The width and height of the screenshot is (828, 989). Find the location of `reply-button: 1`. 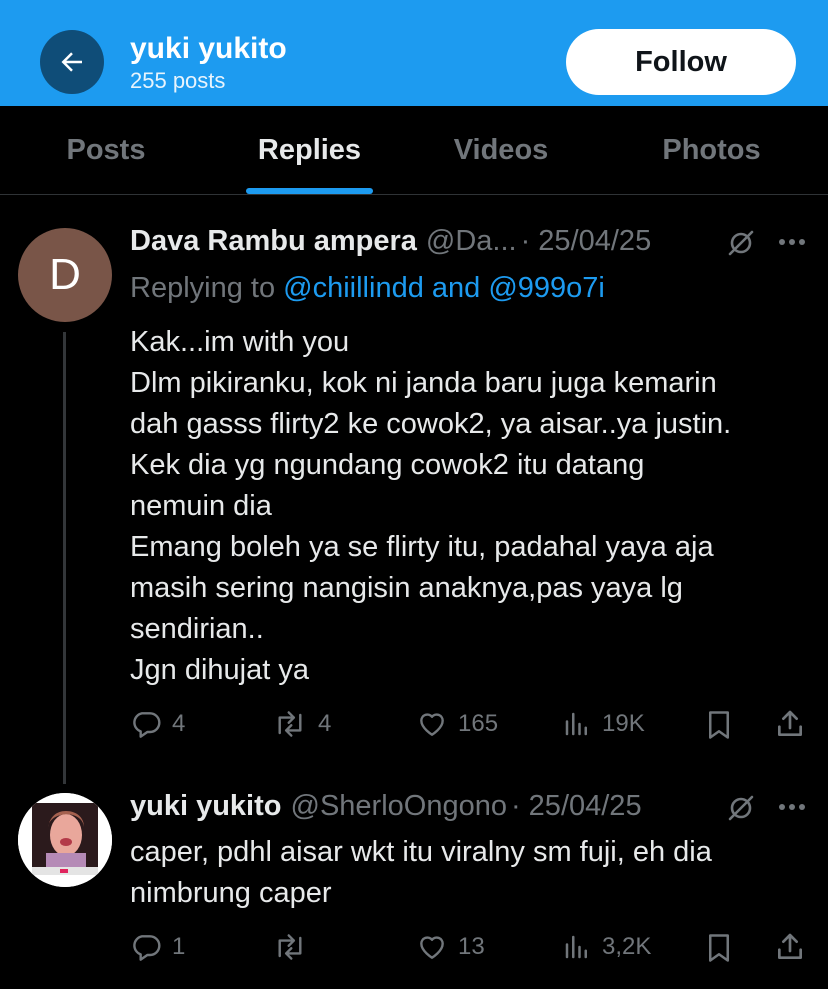

reply-button: 1 is located at coordinates (157, 947).